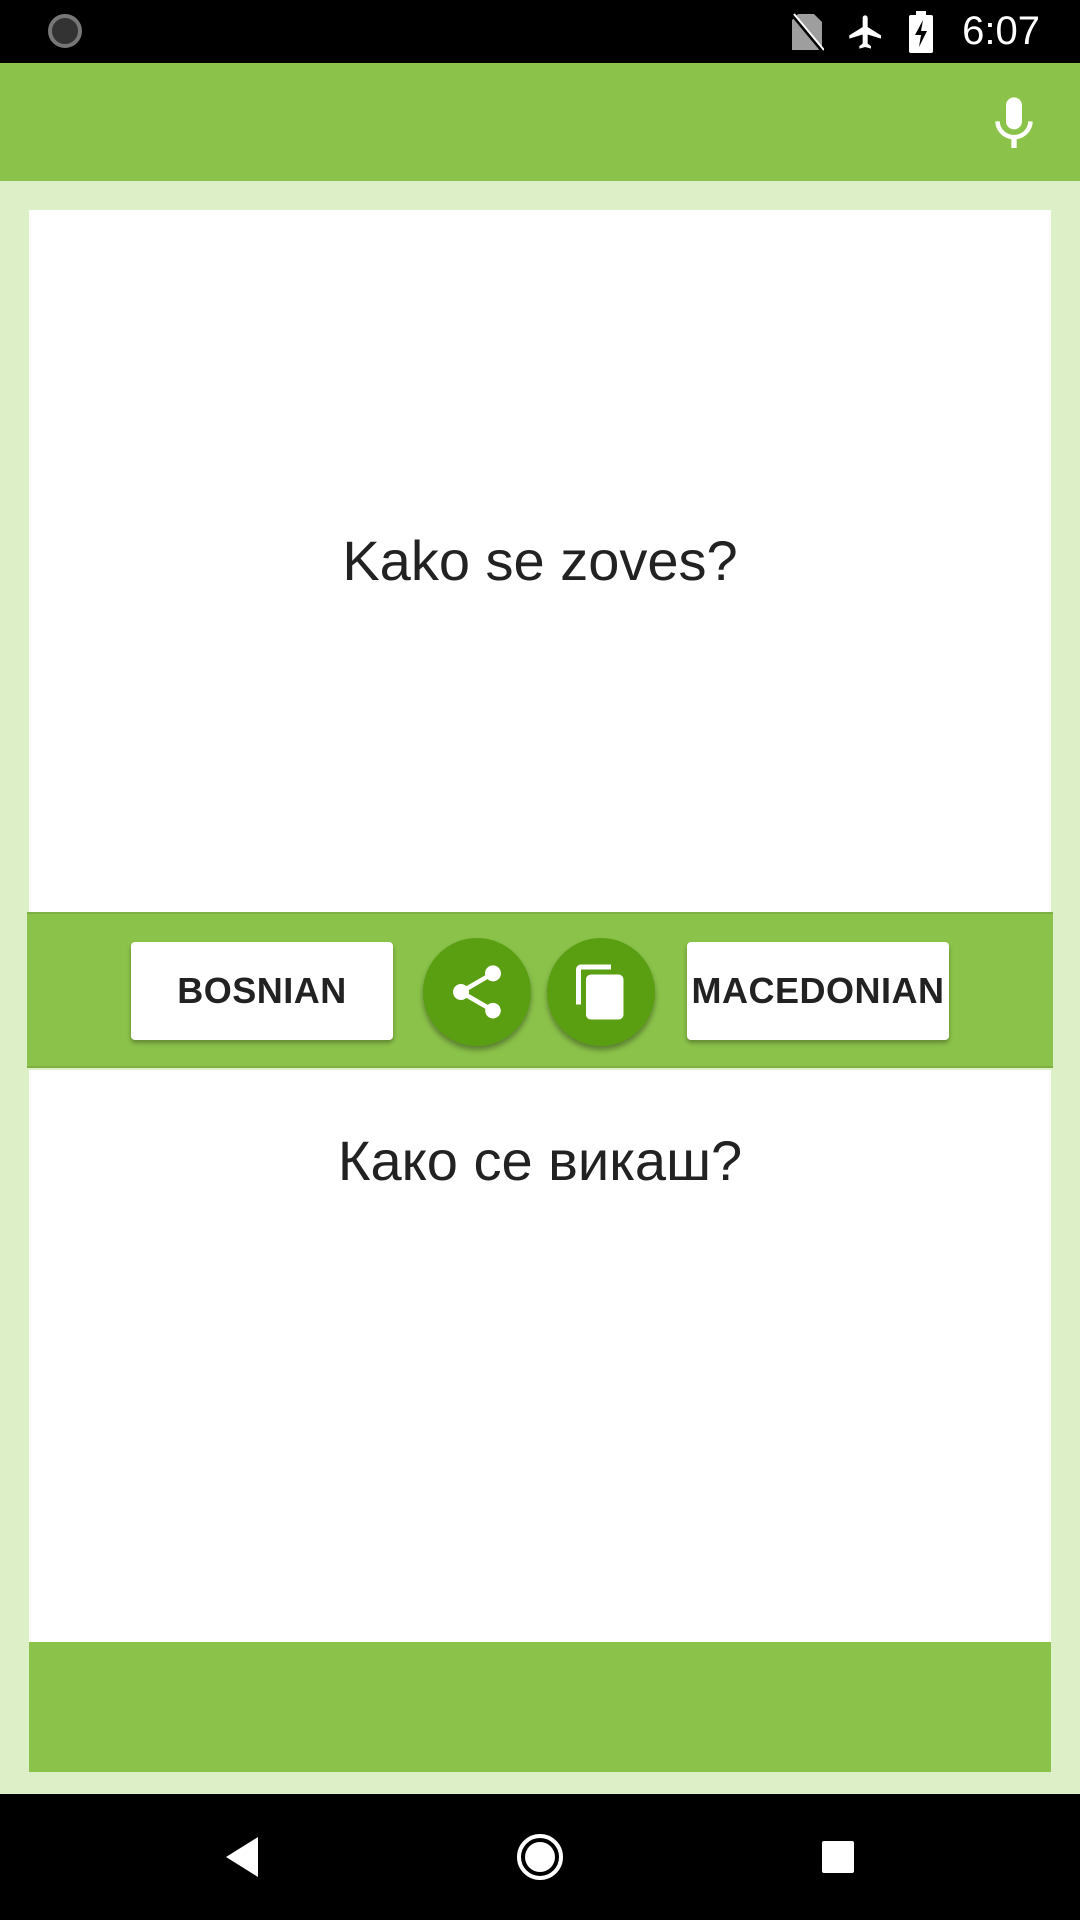 The width and height of the screenshot is (1080, 1920). What do you see at coordinates (865, 31) in the screenshot?
I see `airplane-icon` at bounding box center [865, 31].